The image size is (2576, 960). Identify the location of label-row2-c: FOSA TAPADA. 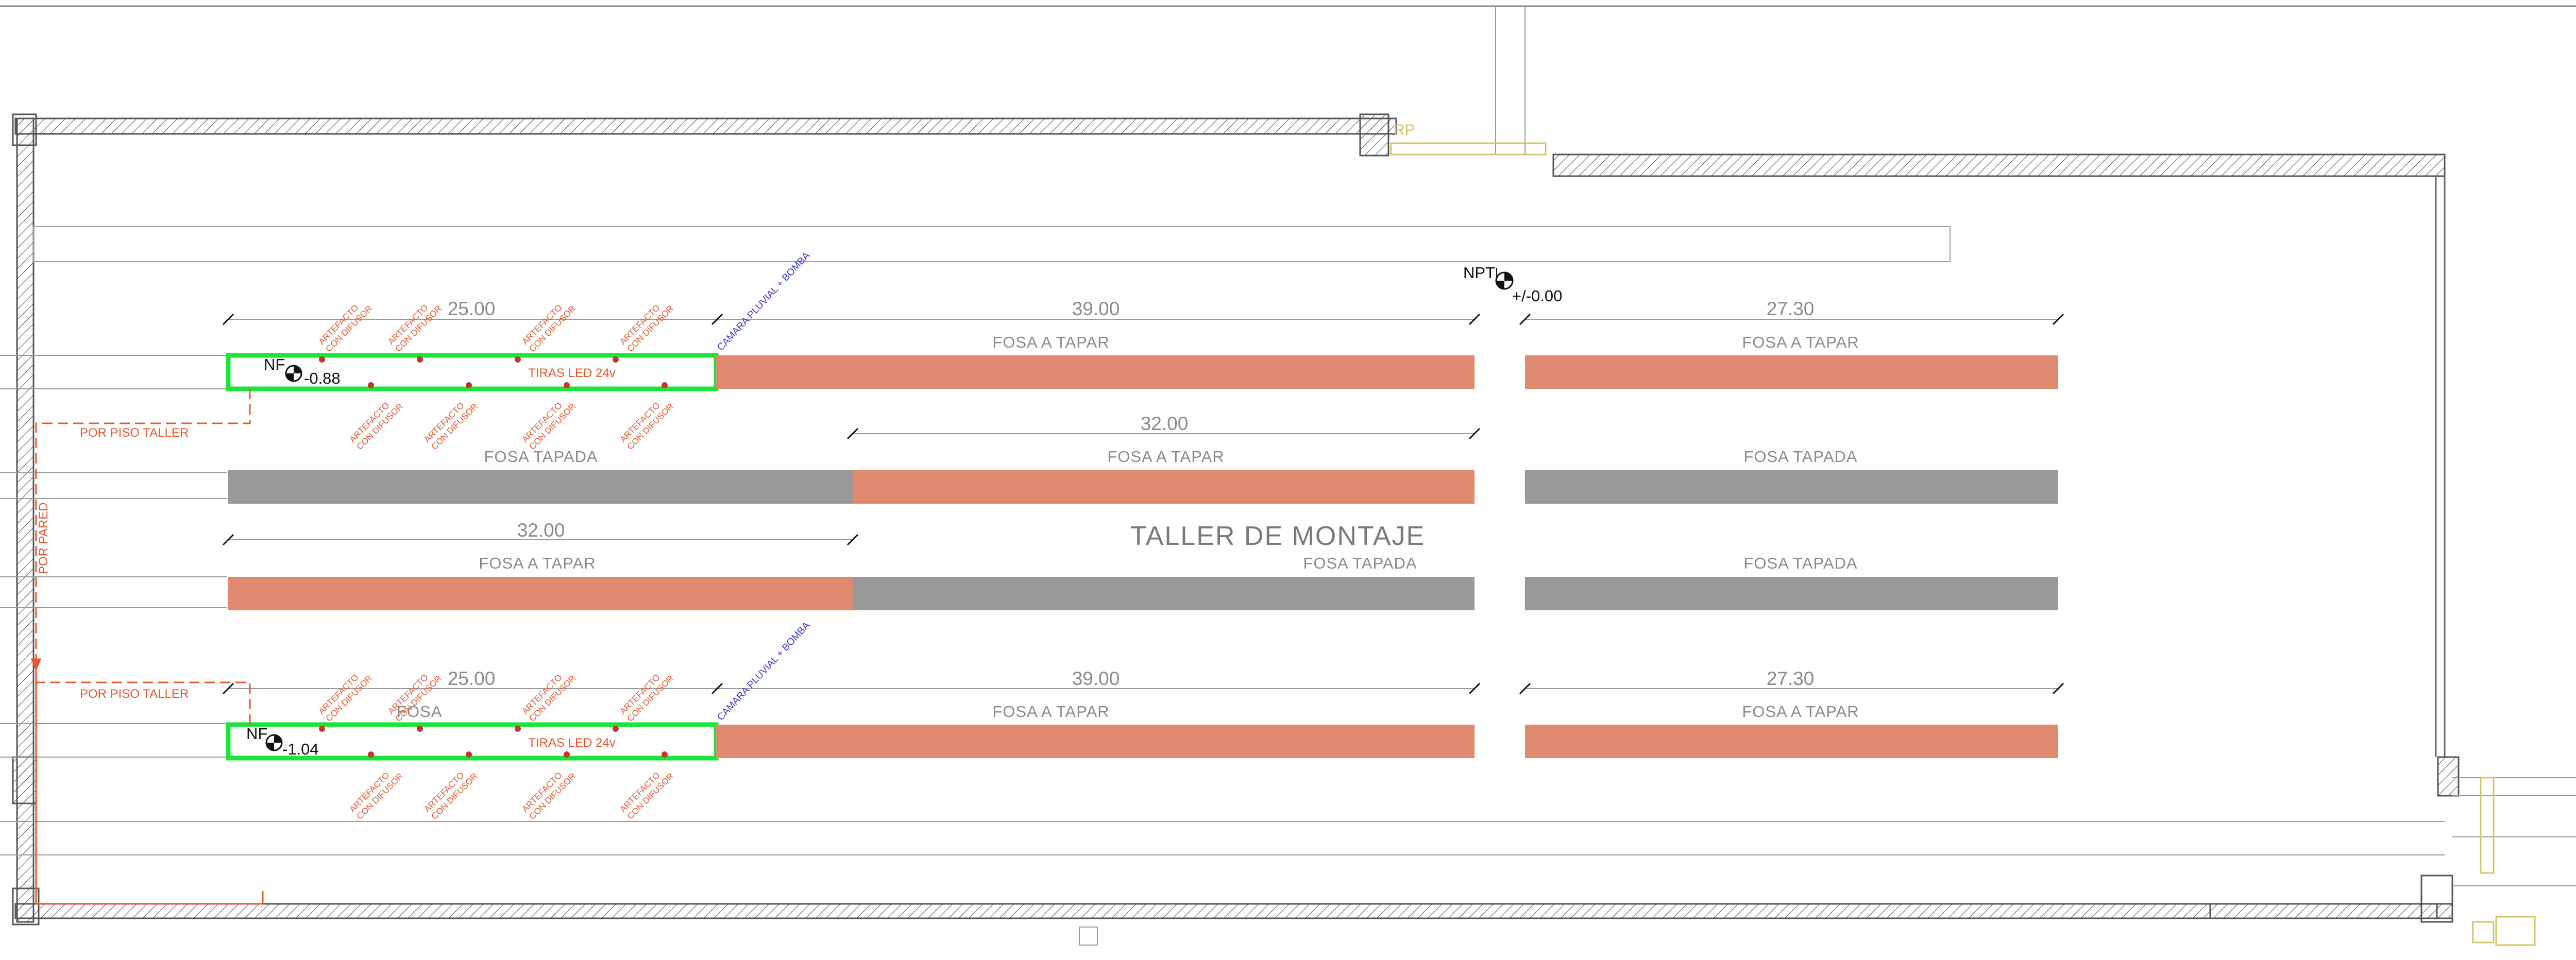
(1800, 457).